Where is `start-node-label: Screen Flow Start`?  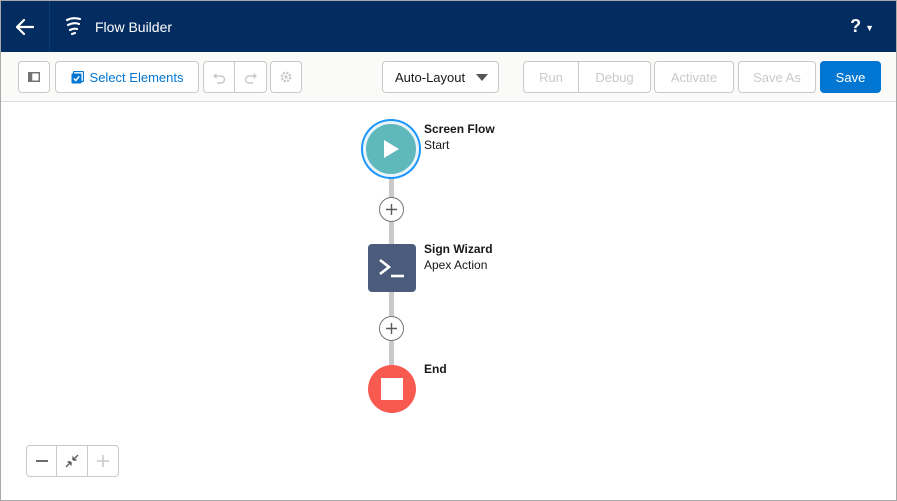 start-node-label: Screen Flow Start is located at coordinates (459, 137).